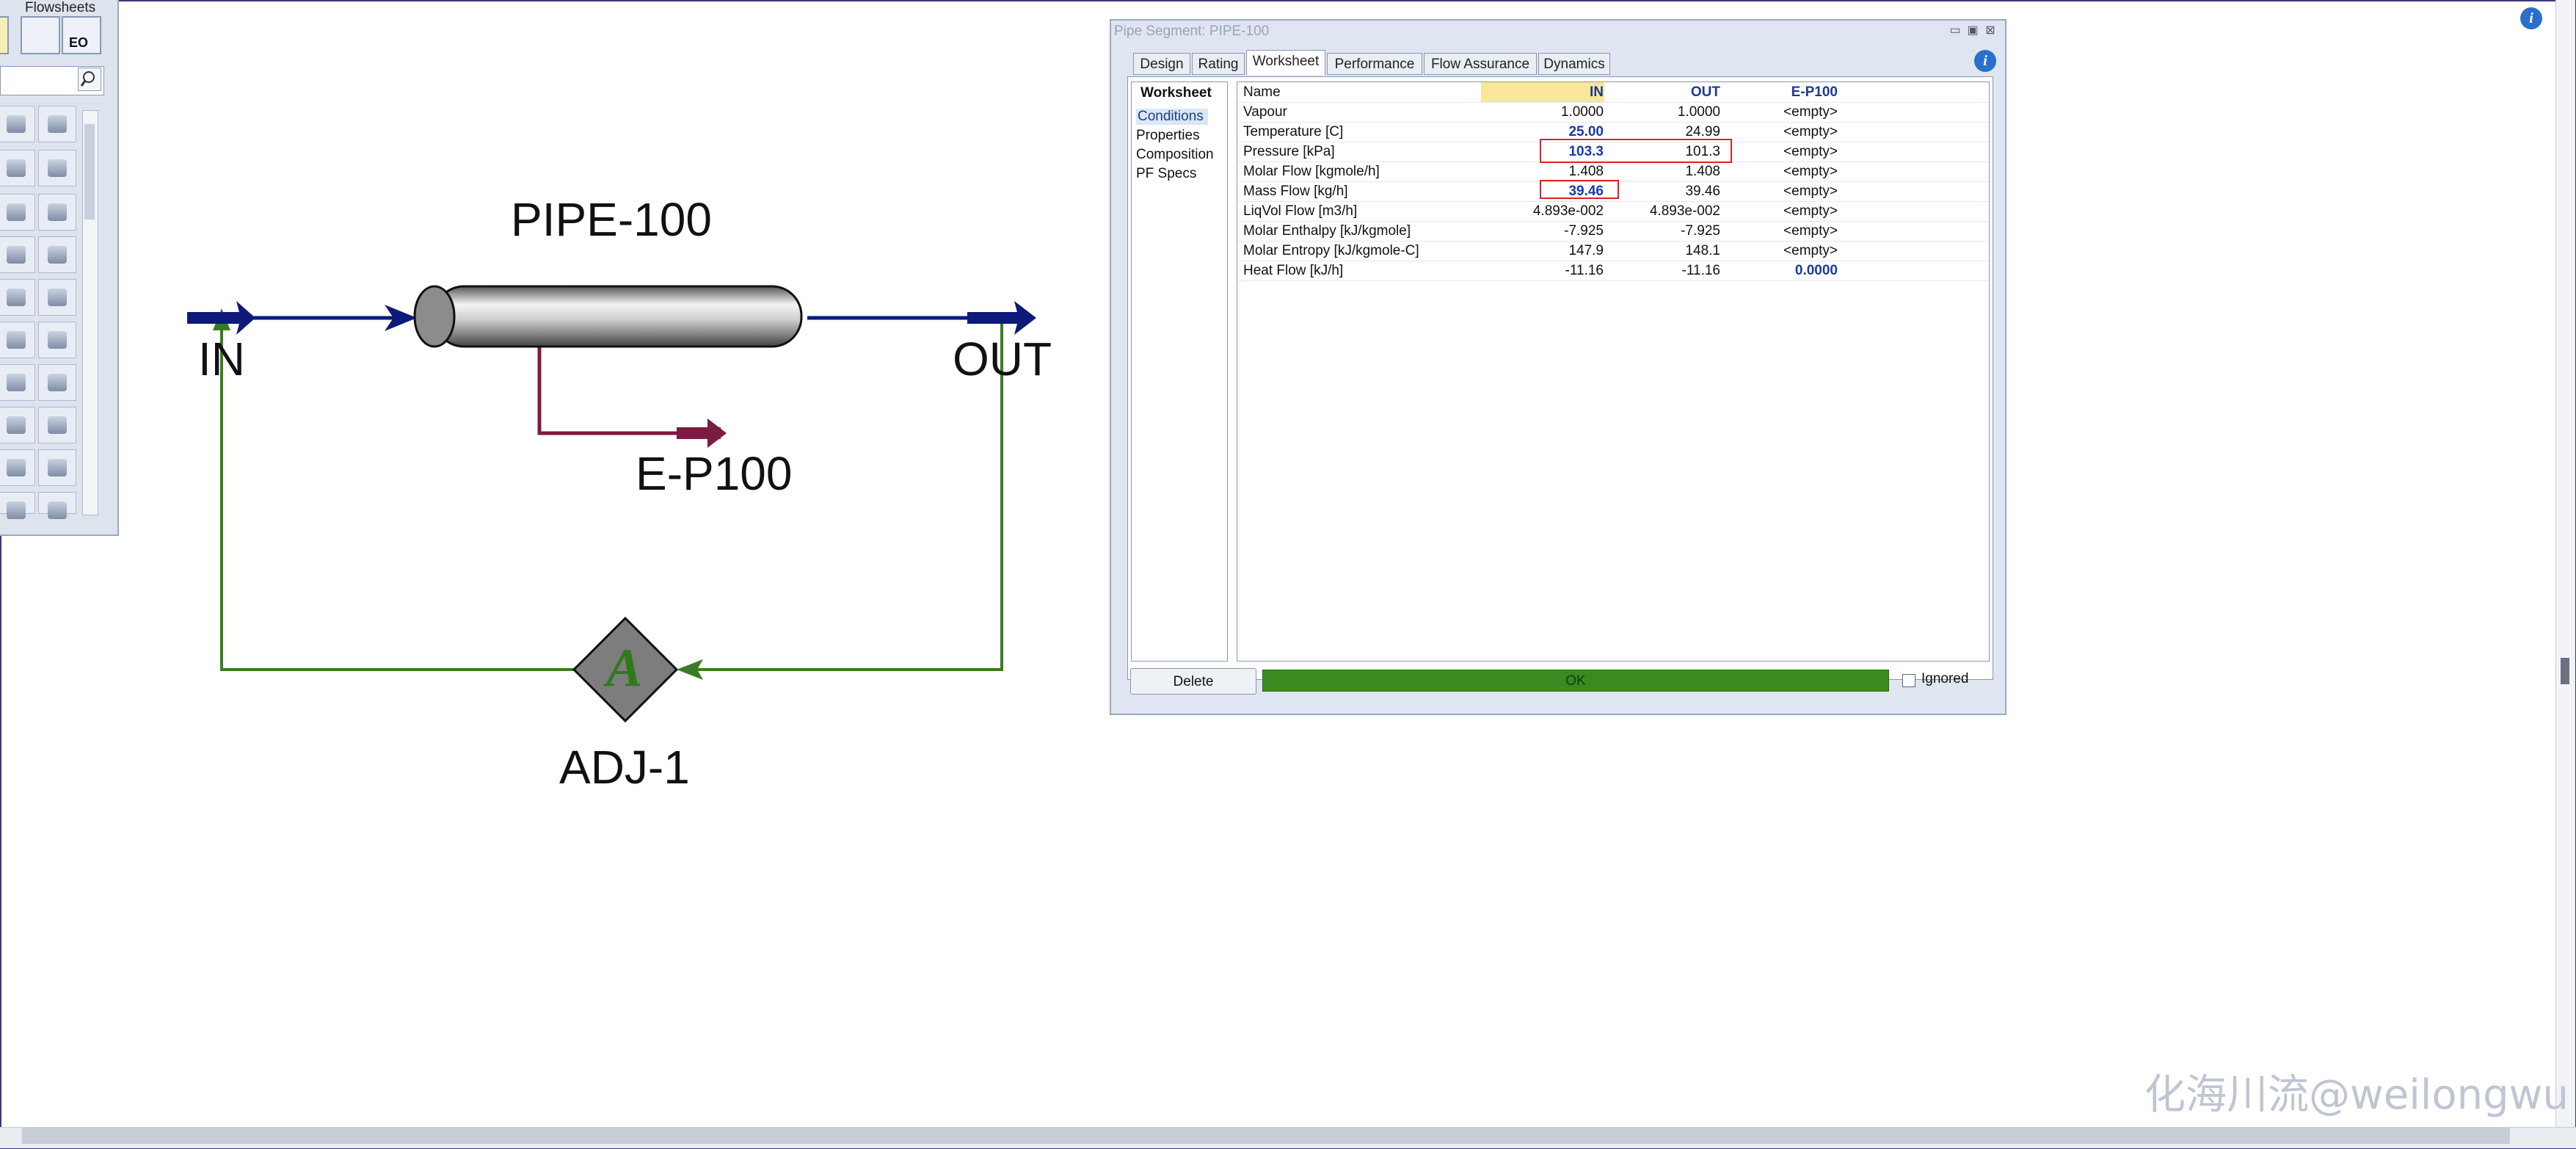  What do you see at coordinates (1543, 231) in the screenshot?
I see `cell-in: -7.925` at bounding box center [1543, 231].